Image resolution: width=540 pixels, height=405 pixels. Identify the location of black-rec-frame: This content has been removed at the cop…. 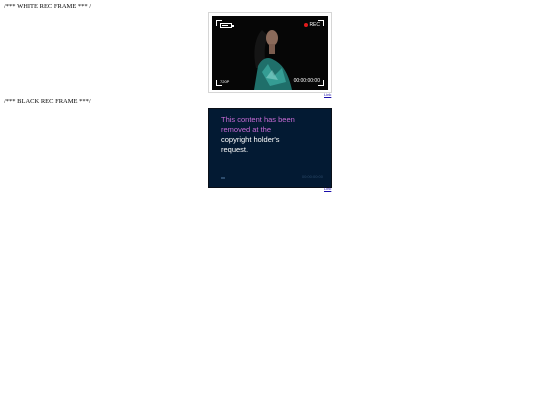
(270, 148).